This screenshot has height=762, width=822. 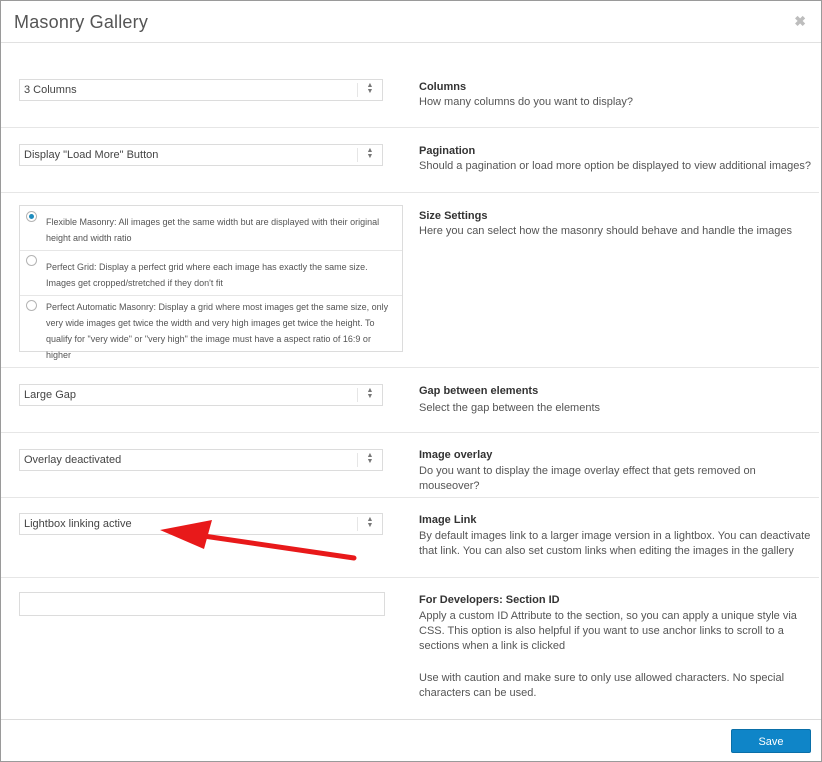 What do you see at coordinates (258, 540) in the screenshot?
I see `annotation-arrow-icon` at bounding box center [258, 540].